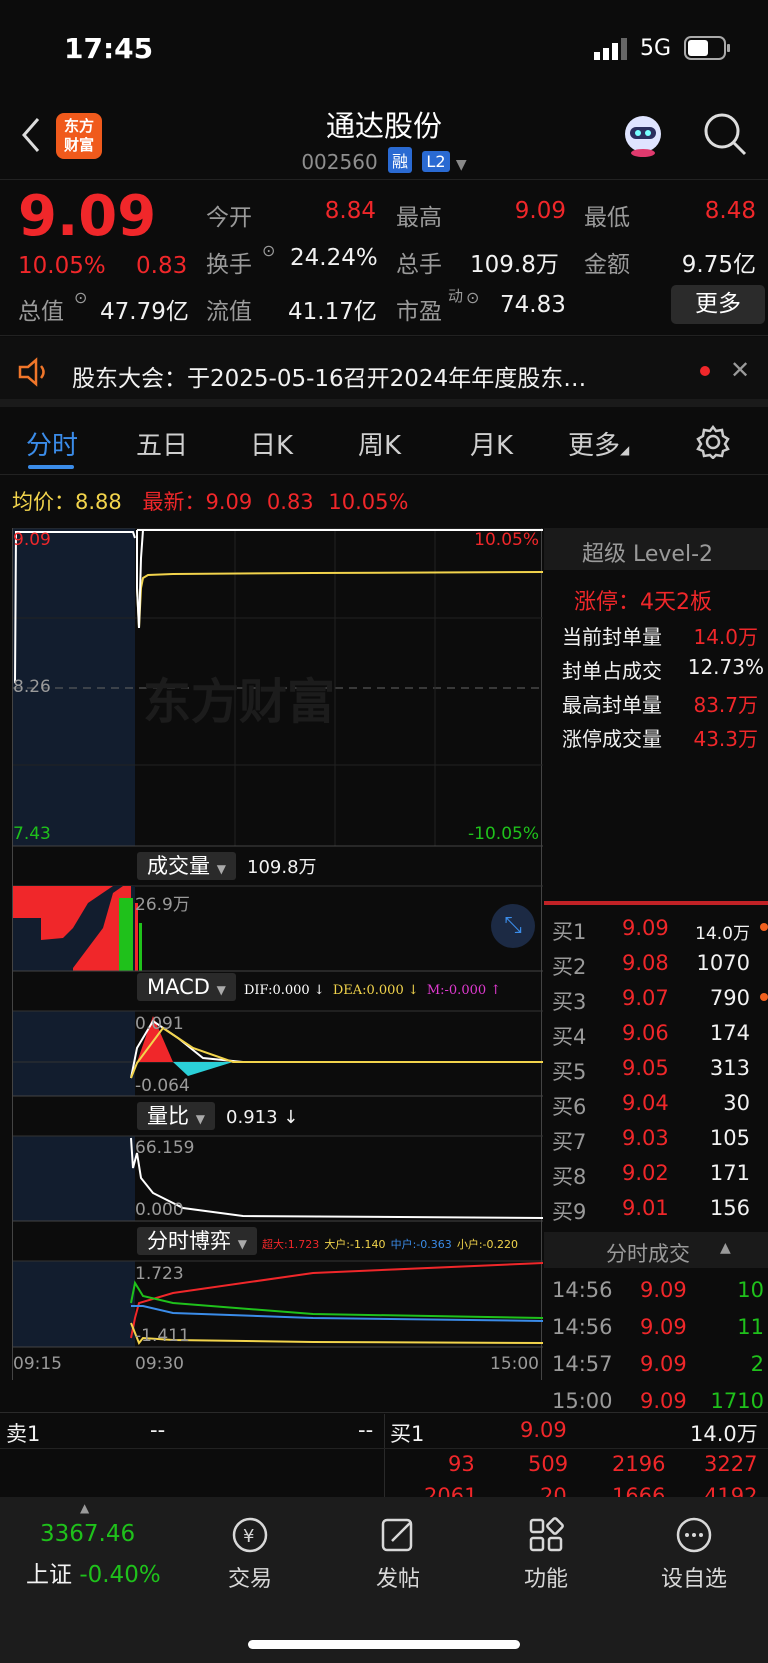 The height and width of the screenshot is (1663, 768). I want to click on pe-sup: 动, so click(456, 296).